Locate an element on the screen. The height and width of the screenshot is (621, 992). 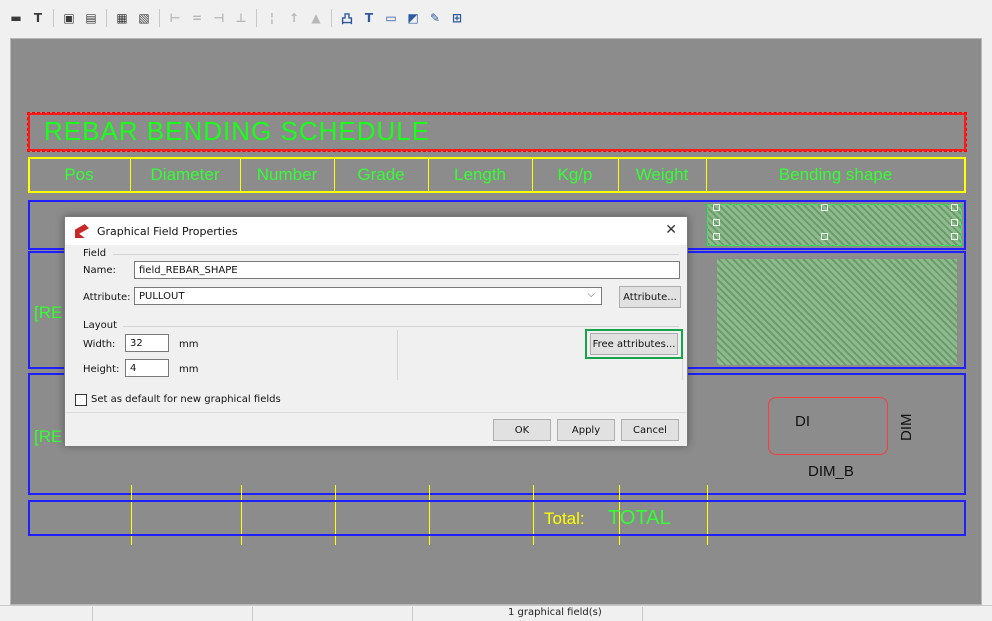
header-weight: Weight is located at coordinates (662, 174).